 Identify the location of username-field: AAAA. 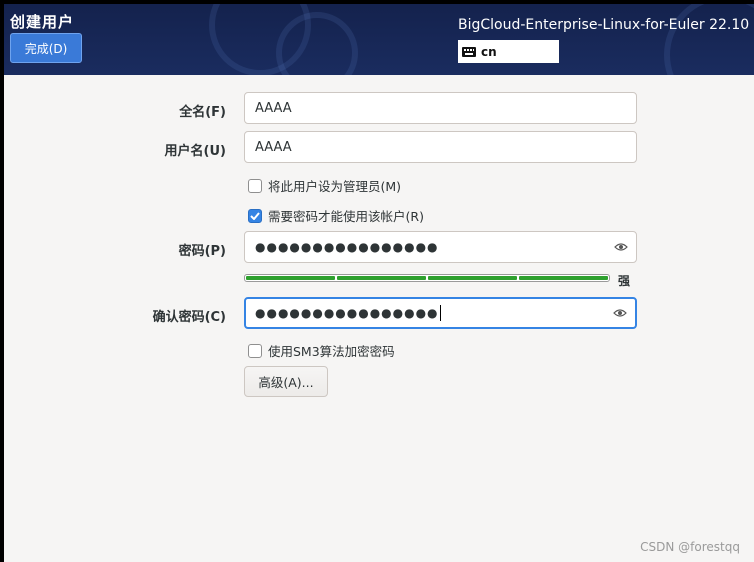
(440, 147).